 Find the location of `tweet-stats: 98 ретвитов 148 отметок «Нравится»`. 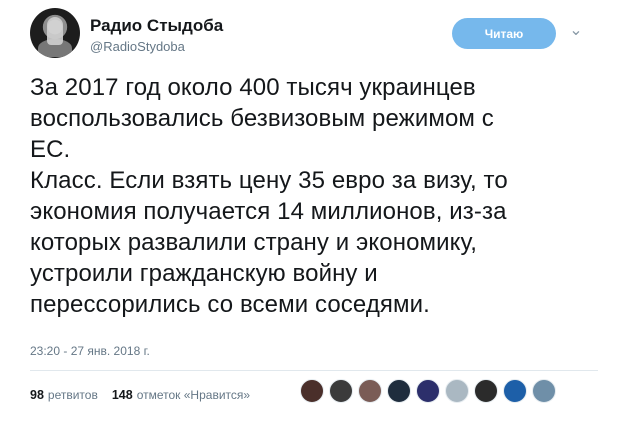

tweet-stats: 98 ретвитов 148 отметок «Нравится» is located at coordinates (147, 395).